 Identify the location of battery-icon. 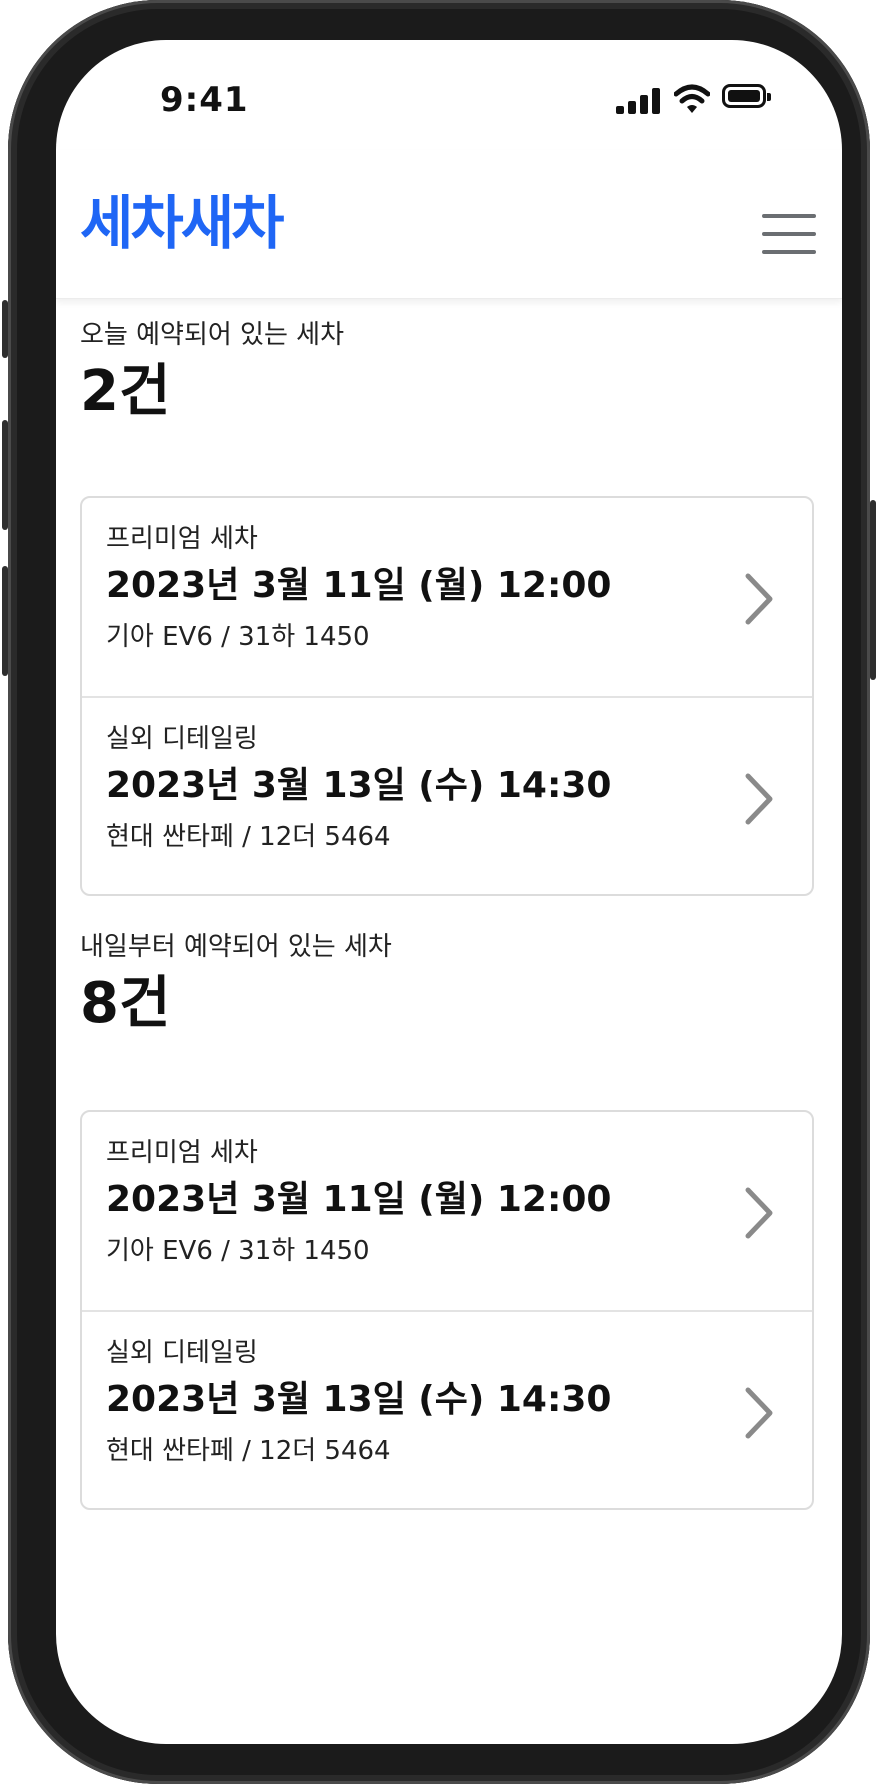
(746, 96).